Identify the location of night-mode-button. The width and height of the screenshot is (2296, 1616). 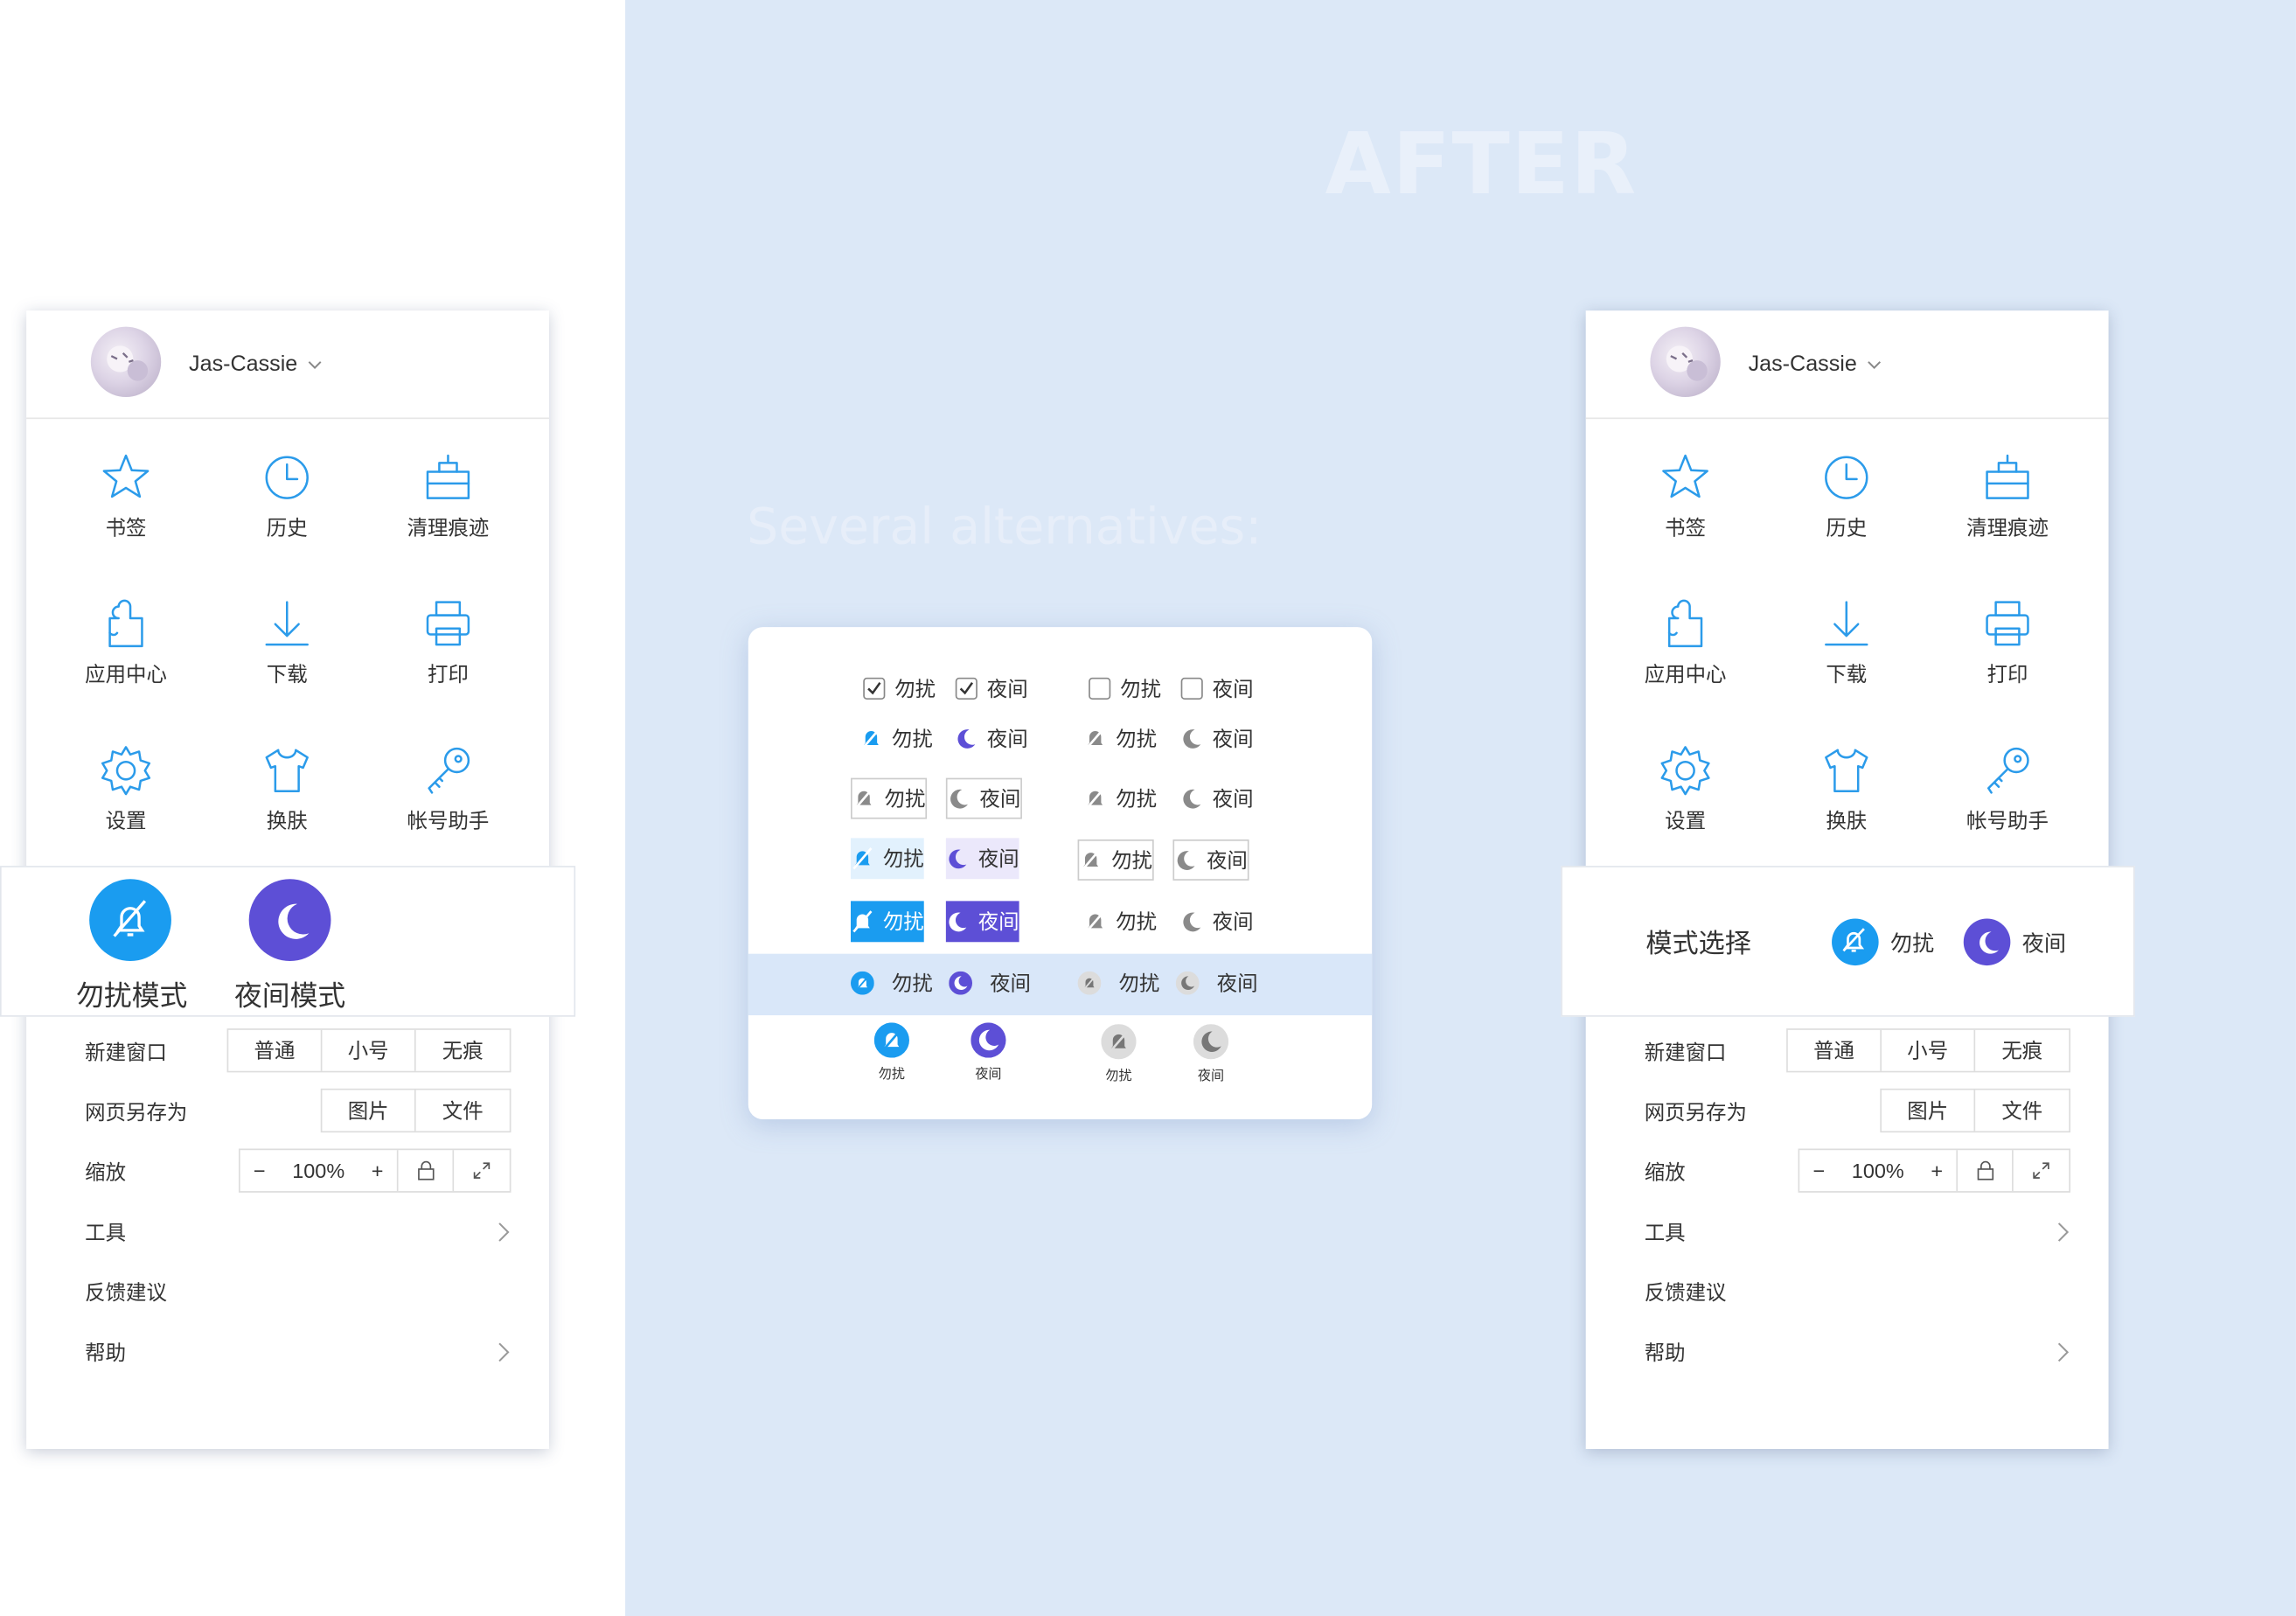
(290, 920).